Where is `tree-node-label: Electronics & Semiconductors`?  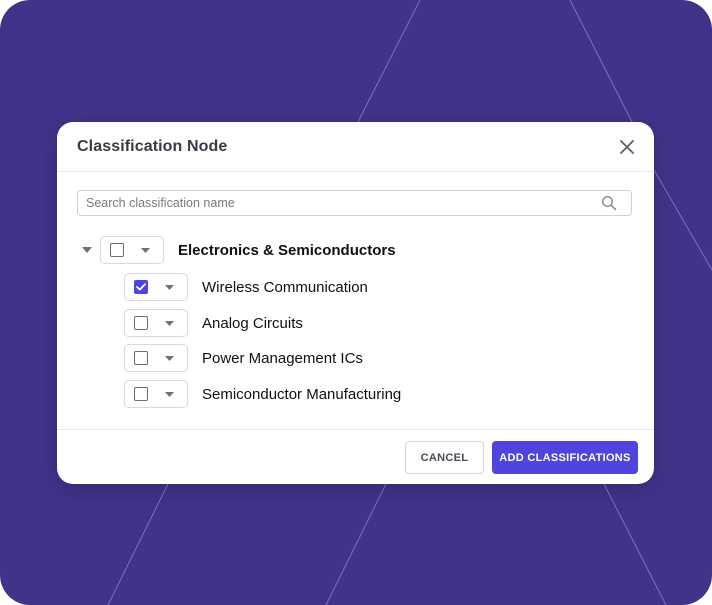 tree-node-label: Electronics & Semiconductors is located at coordinates (287, 250).